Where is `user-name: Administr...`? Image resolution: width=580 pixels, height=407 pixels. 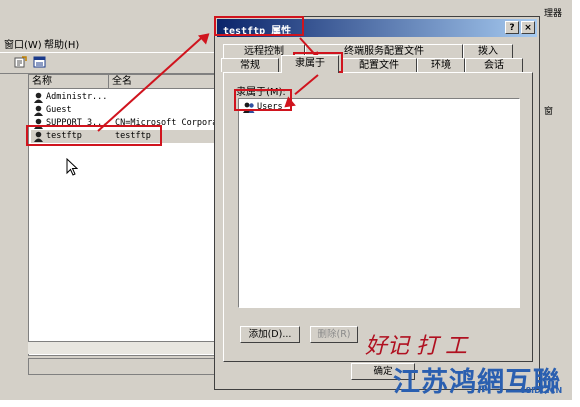 user-name: Administr... is located at coordinates (77, 97).